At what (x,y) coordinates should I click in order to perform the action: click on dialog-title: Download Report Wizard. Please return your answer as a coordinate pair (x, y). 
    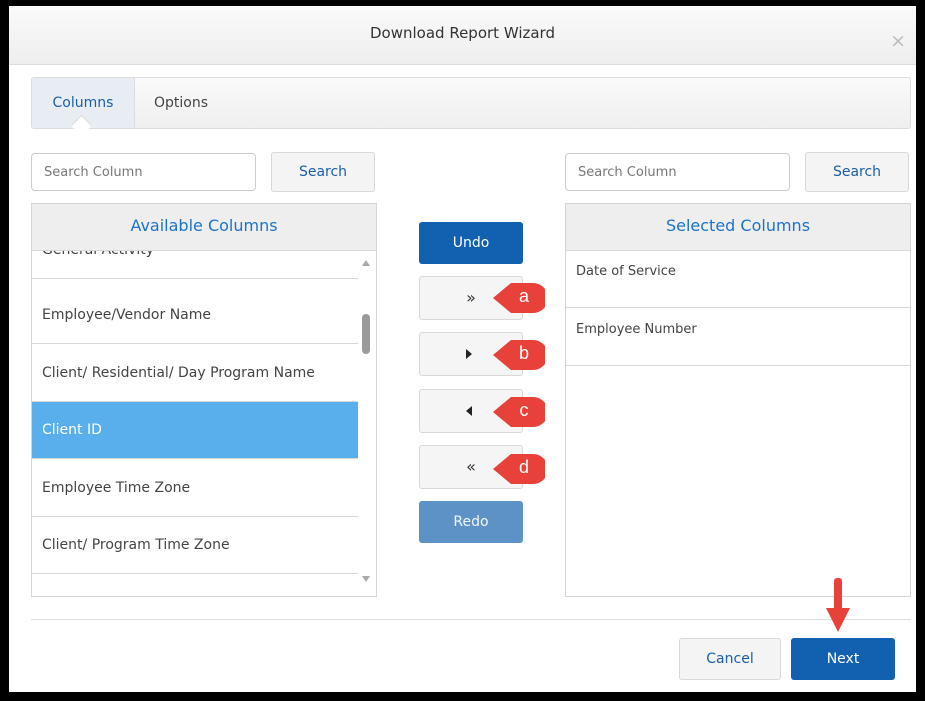
    Looking at the image, I should click on (462, 33).